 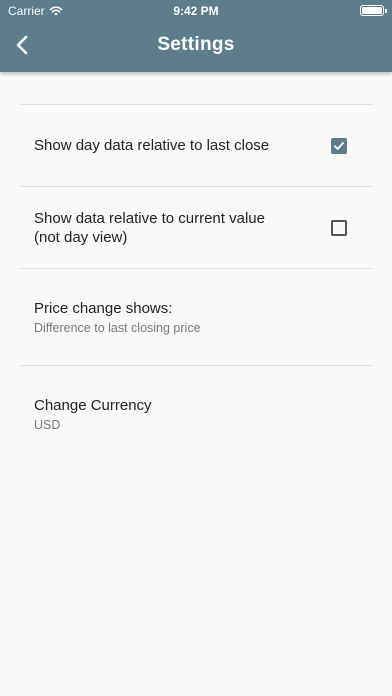 What do you see at coordinates (93, 405) in the screenshot?
I see `setting-label: Change Currency` at bounding box center [93, 405].